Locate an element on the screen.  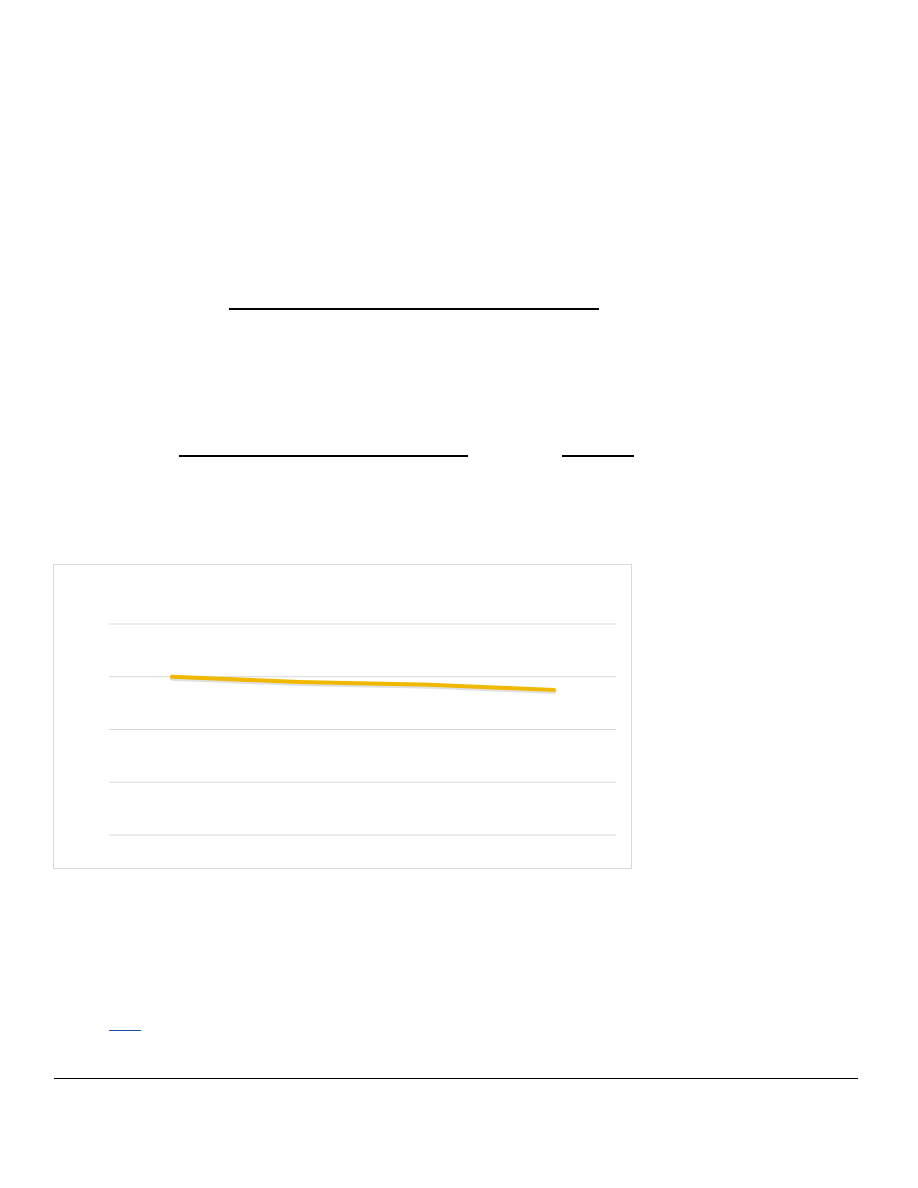
blank-line-short is located at coordinates (598, 456).